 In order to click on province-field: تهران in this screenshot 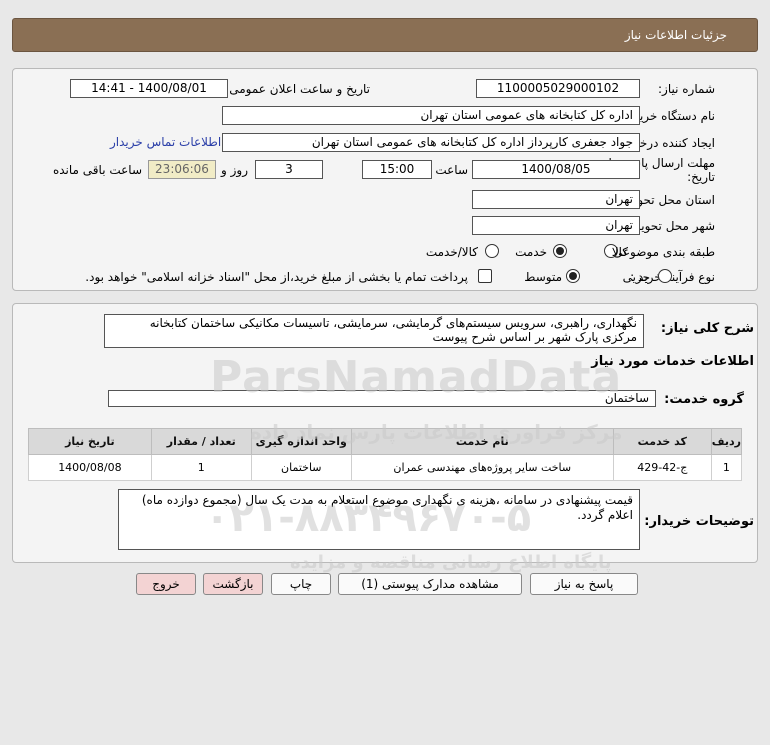, I will do `click(556, 199)`.